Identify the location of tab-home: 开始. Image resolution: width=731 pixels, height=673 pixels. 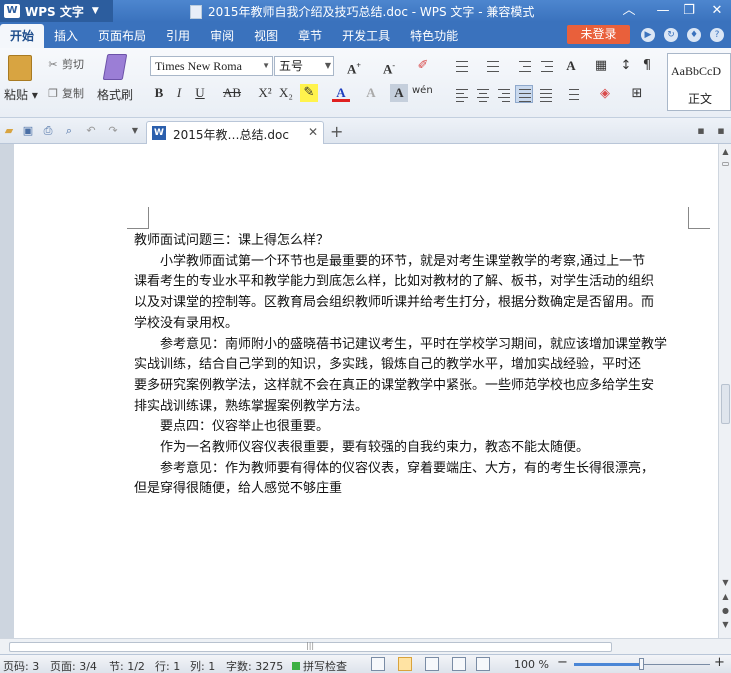
(22, 36).